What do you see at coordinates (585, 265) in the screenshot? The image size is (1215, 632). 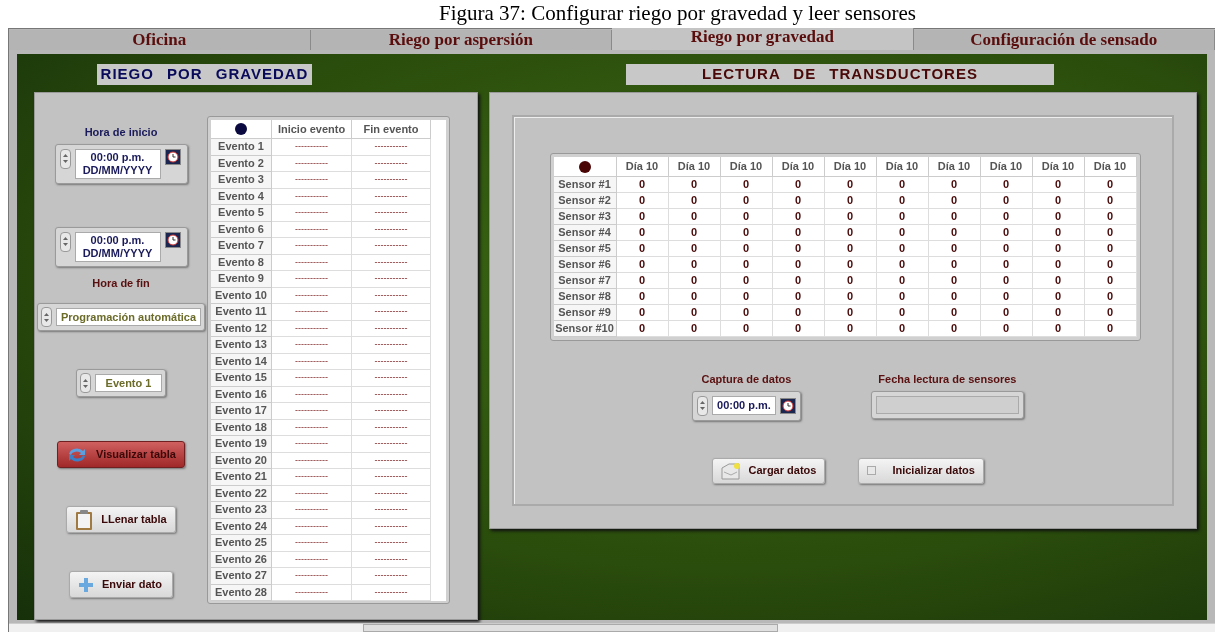 I see `row-header: Sensor #6` at bounding box center [585, 265].